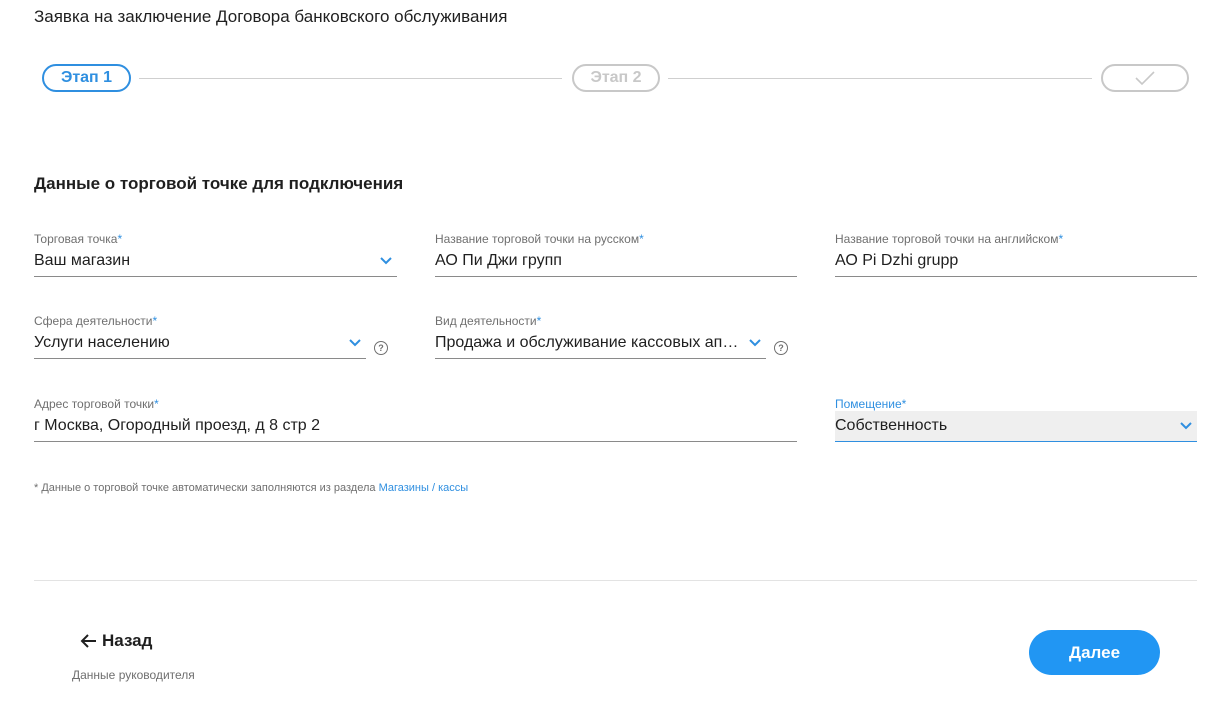 The height and width of the screenshot is (707, 1225). What do you see at coordinates (96, 321) in the screenshot?
I see `activity-sphere-label: Сфера деятельности*` at bounding box center [96, 321].